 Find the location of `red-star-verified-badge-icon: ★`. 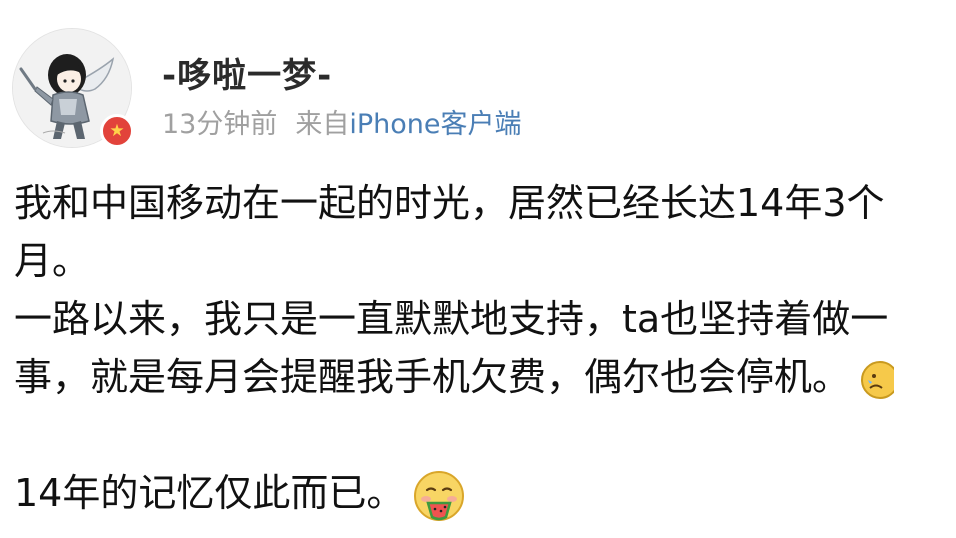

red-star-verified-badge-icon: ★ is located at coordinates (117, 131).